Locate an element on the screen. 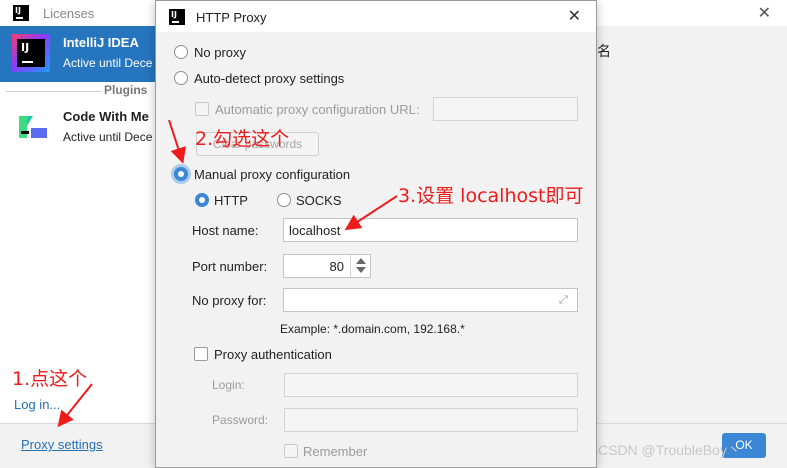 Image resolution: width=787 pixels, height=468 pixels. arrow-to-host-name is located at coordinates (371, 213).